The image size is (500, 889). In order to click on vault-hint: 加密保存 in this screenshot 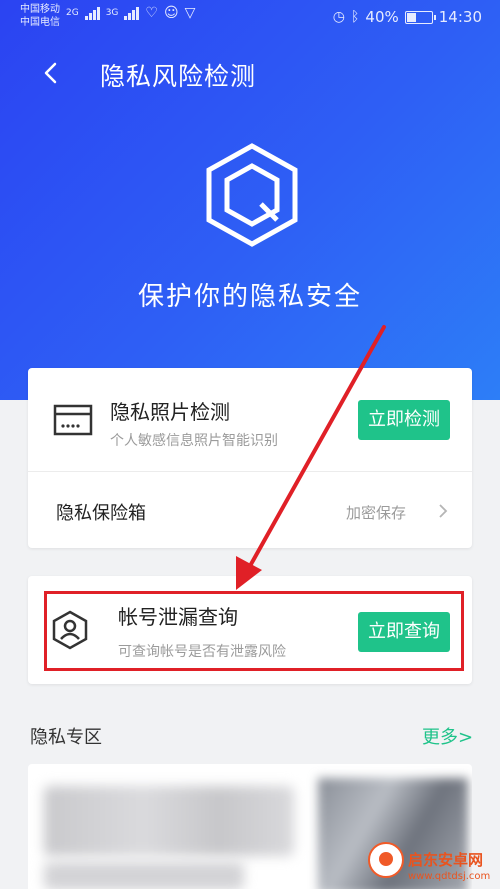, I will do `click(376, 513)`.